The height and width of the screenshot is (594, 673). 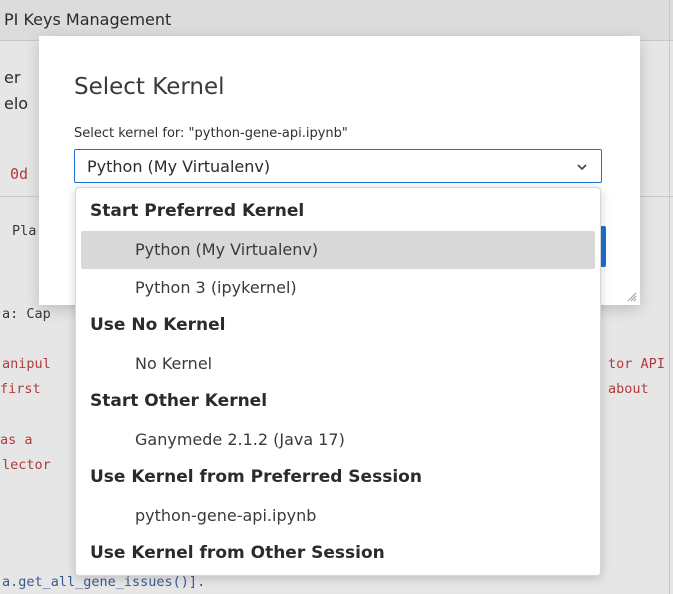 I want to click on dropdown-group-header: Use Kernel from Other Session, so click(x=338, y=554).